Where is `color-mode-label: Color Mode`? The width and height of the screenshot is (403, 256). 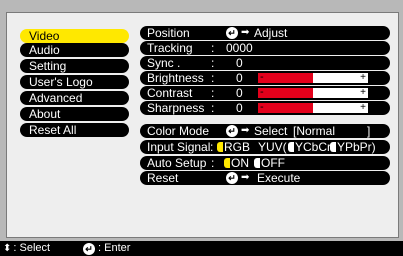 color-mode-label: Color Mode is located at coordinates (178, 131).